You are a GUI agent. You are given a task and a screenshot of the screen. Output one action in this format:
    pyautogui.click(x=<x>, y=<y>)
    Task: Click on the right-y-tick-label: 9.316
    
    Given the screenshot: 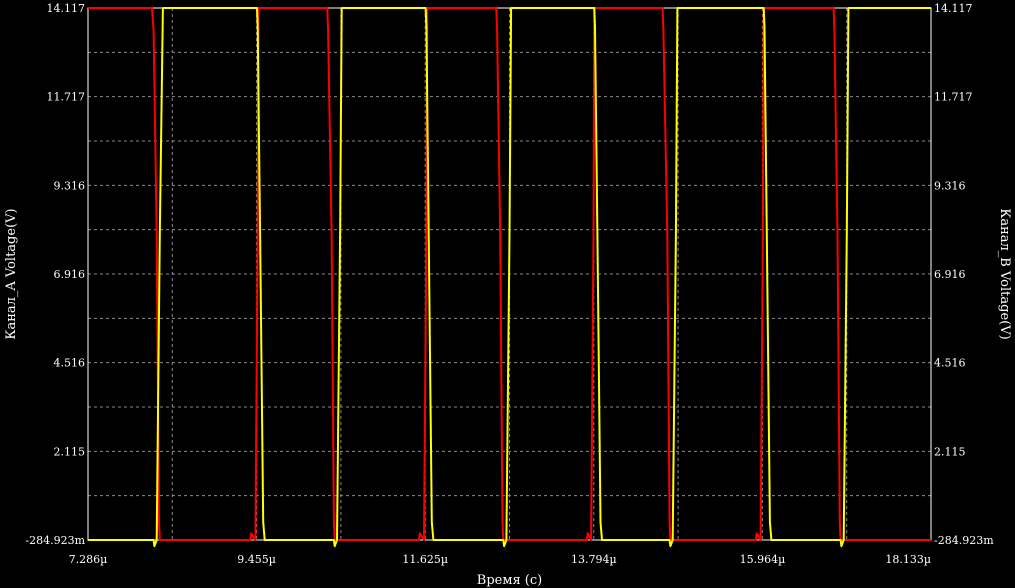 What is the action you would take?
    pyautogui.click(x=950, y=185)
    